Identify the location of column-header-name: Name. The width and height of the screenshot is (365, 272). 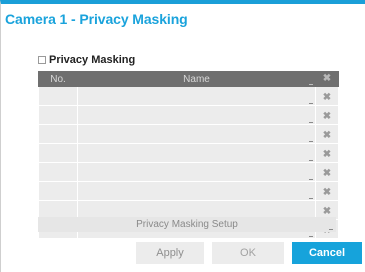
(196, 79).